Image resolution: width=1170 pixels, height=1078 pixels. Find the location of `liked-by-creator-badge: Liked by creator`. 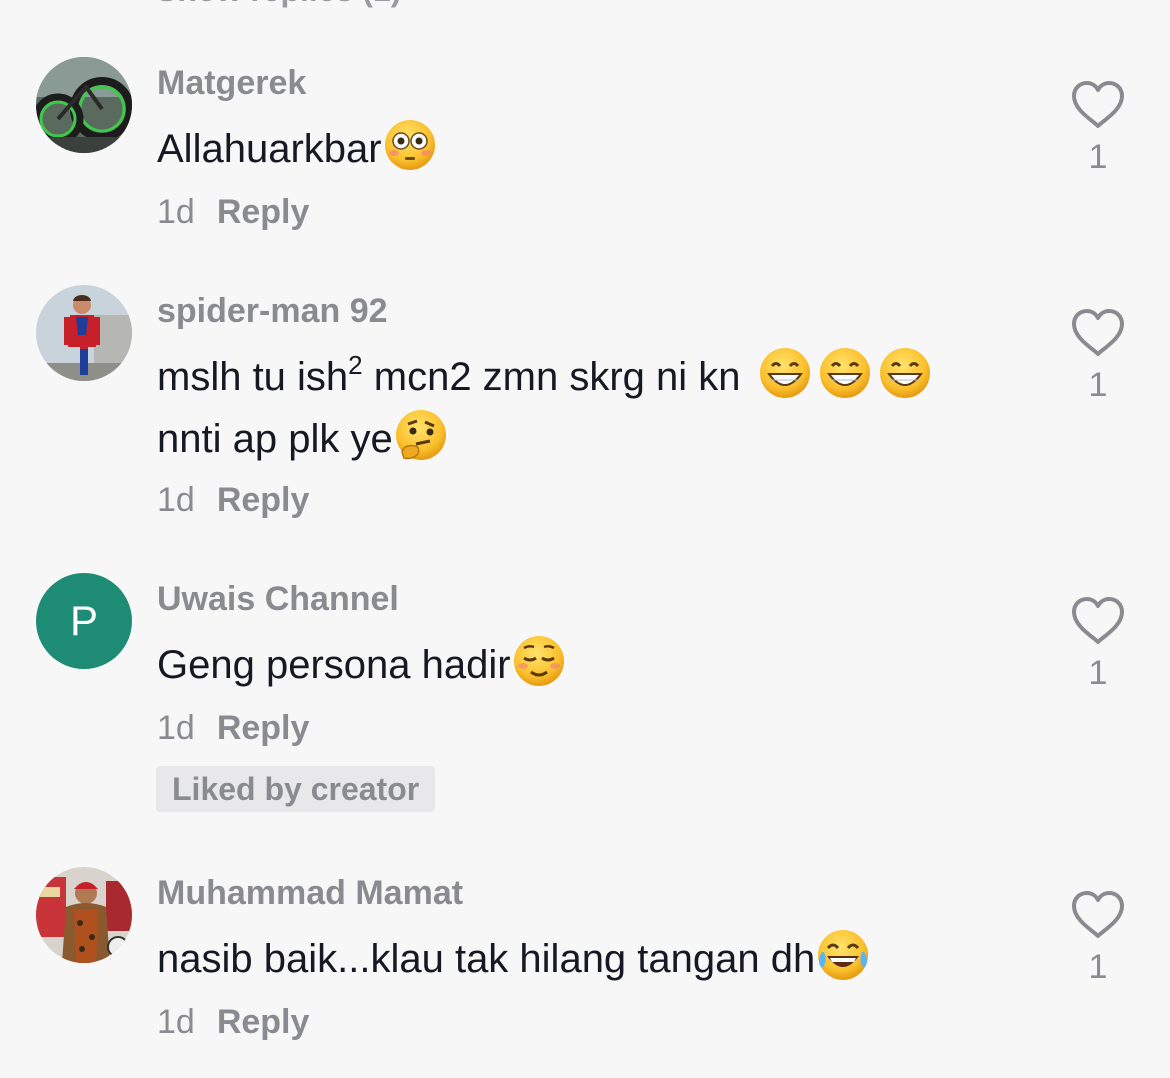

liked-by-creator-badge: Liked by creator is located at coordinates (296, 789).